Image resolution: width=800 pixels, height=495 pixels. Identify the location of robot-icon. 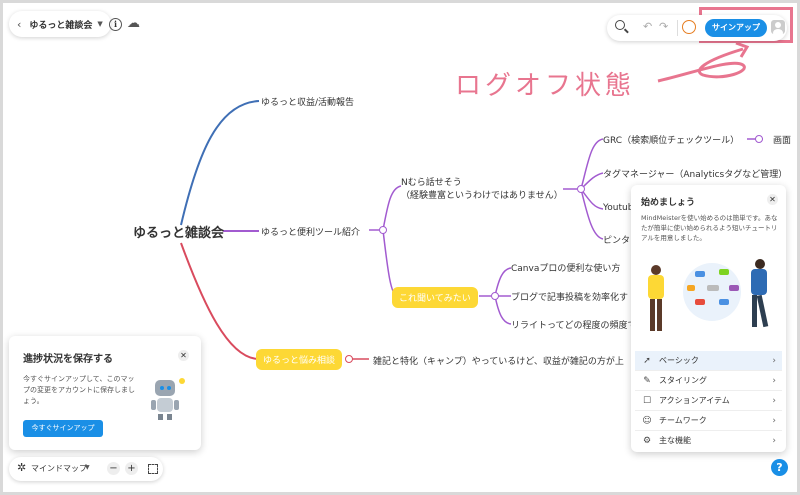
(167, 400).